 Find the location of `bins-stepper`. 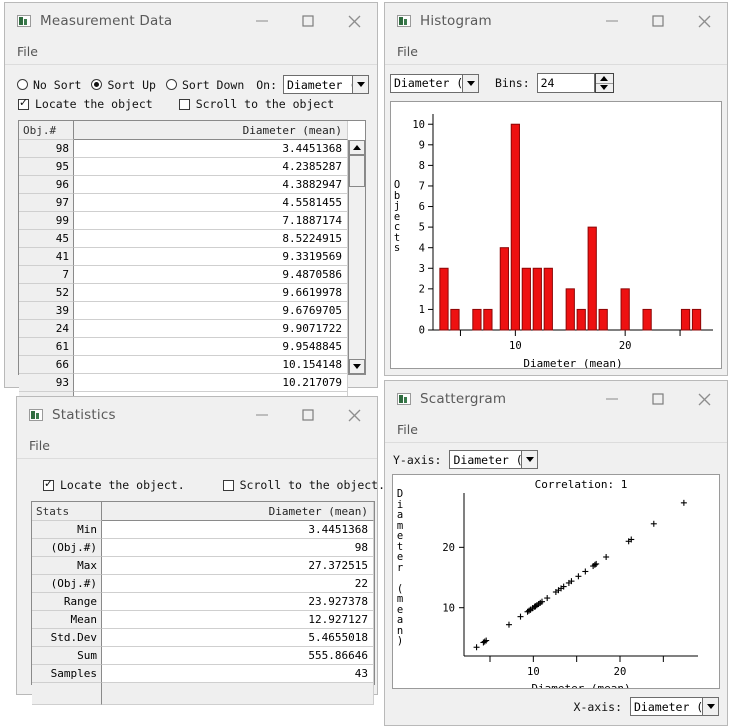

bins-stepper is located at coordinates (604, 83).